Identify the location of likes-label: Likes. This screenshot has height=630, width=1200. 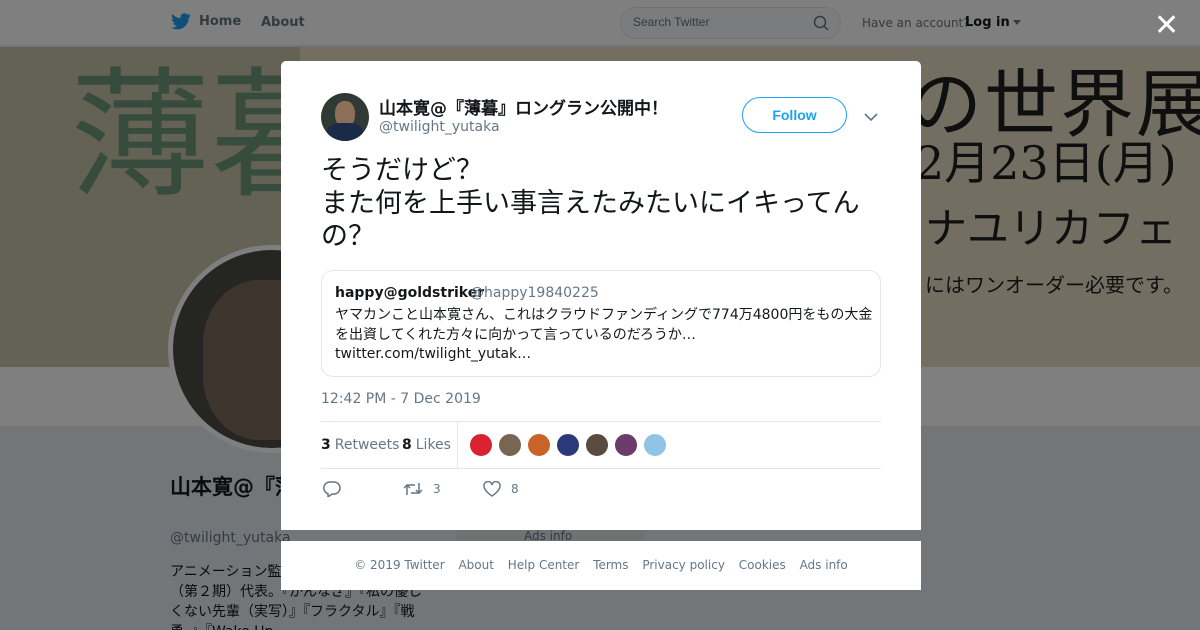
(433, 445).